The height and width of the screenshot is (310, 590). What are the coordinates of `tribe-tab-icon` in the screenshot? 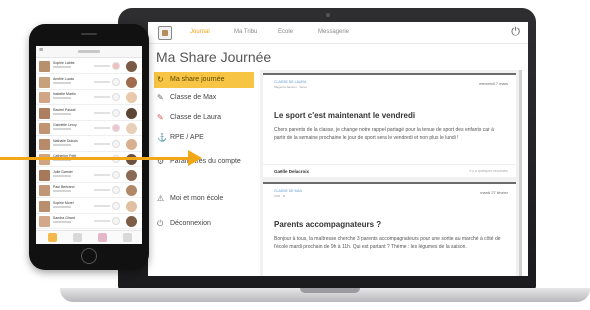 It's located at (77, 237).